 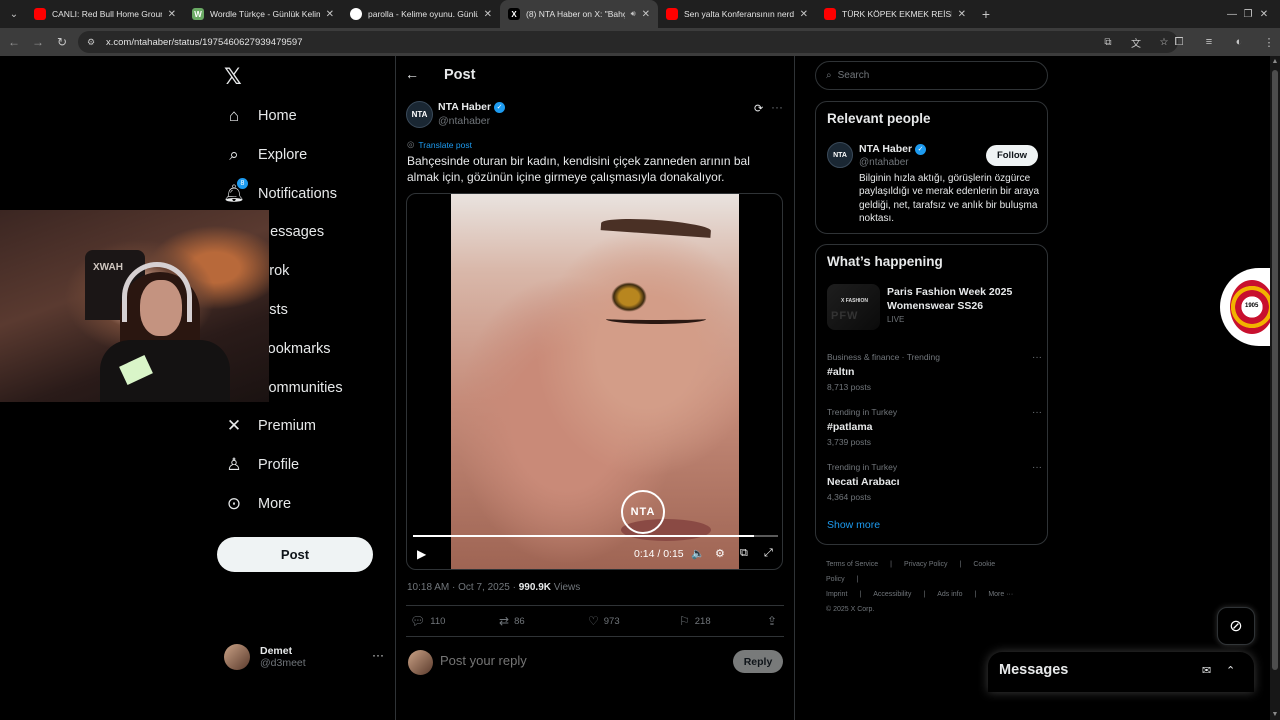 I want to click on compose-post-button: Post, so click(x=295, y=554).